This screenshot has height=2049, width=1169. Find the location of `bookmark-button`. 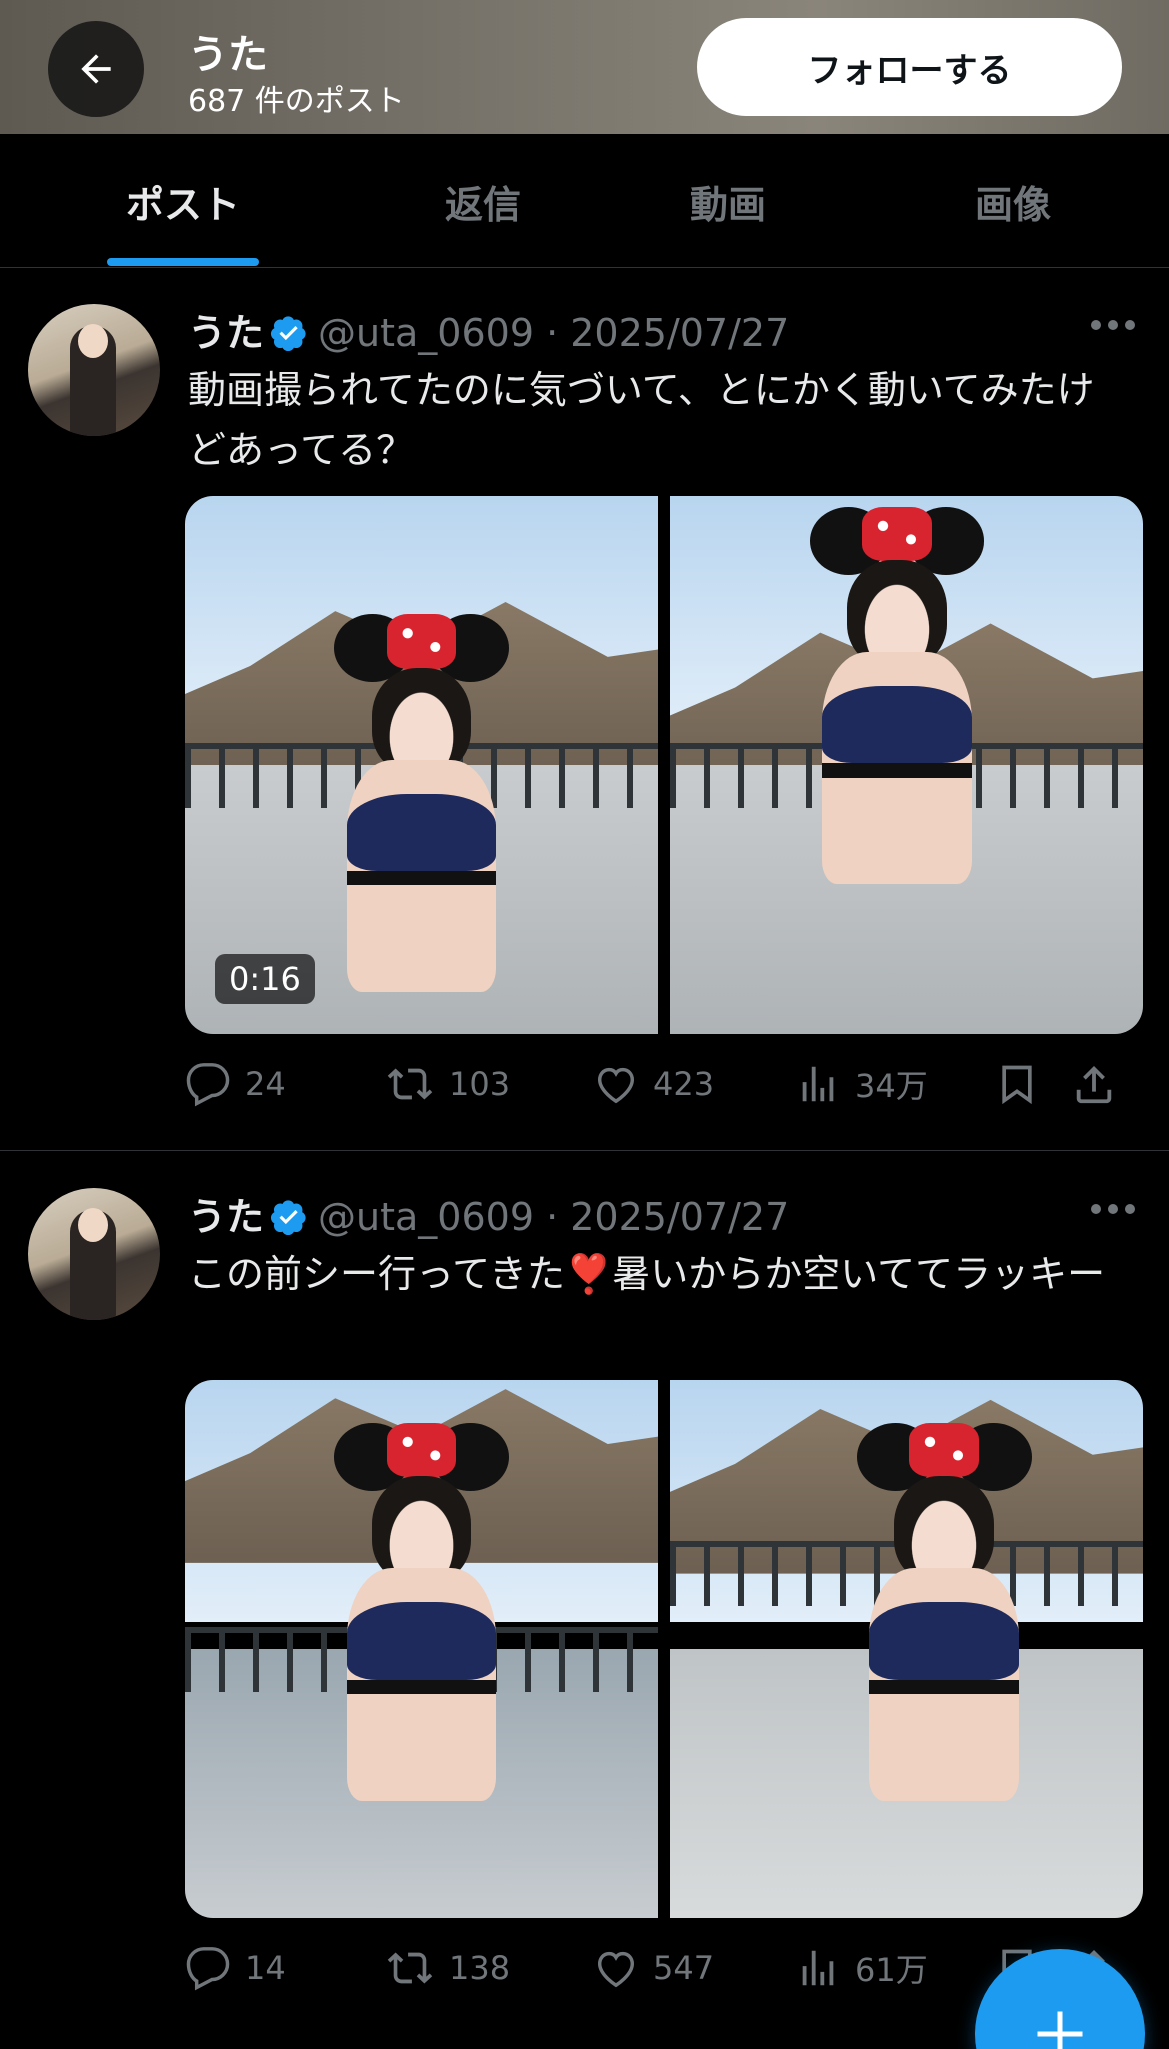

bookmark-button is located at coordinates (1017, 1084).